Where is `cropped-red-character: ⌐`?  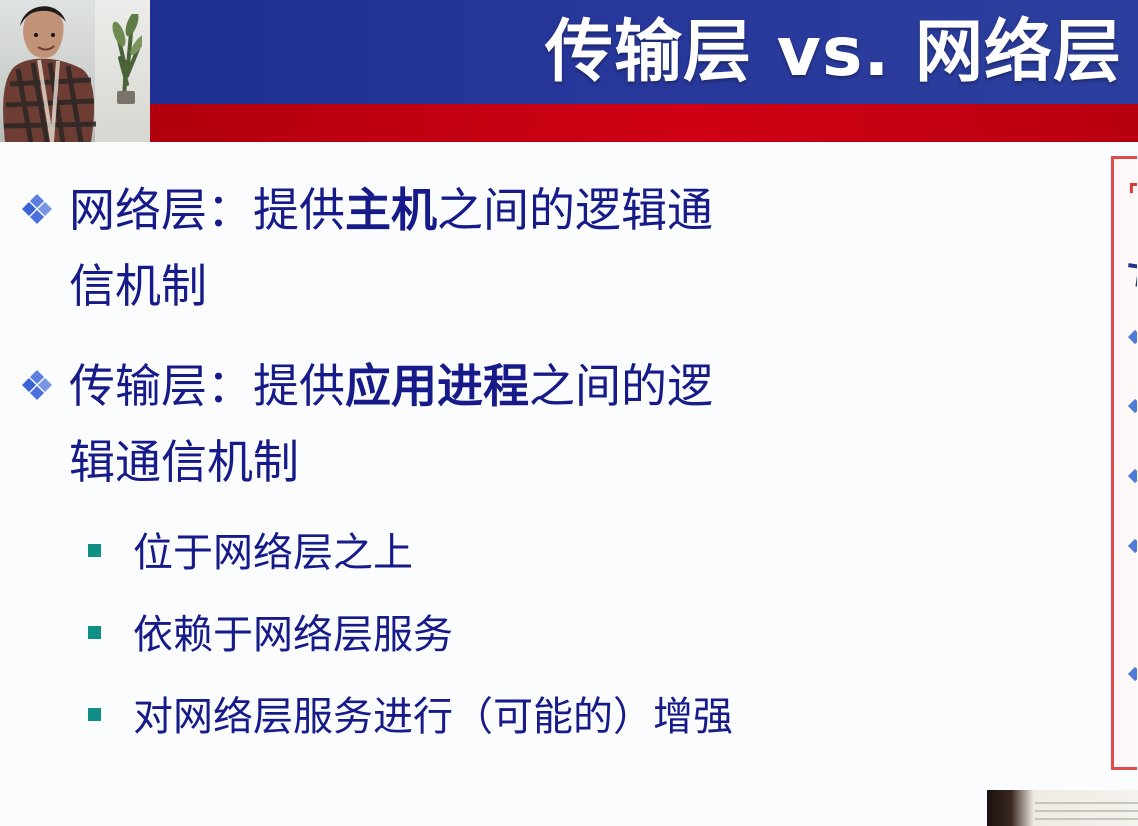 cropped-red-character: ⌐ is located at coordinates (1131, 187).